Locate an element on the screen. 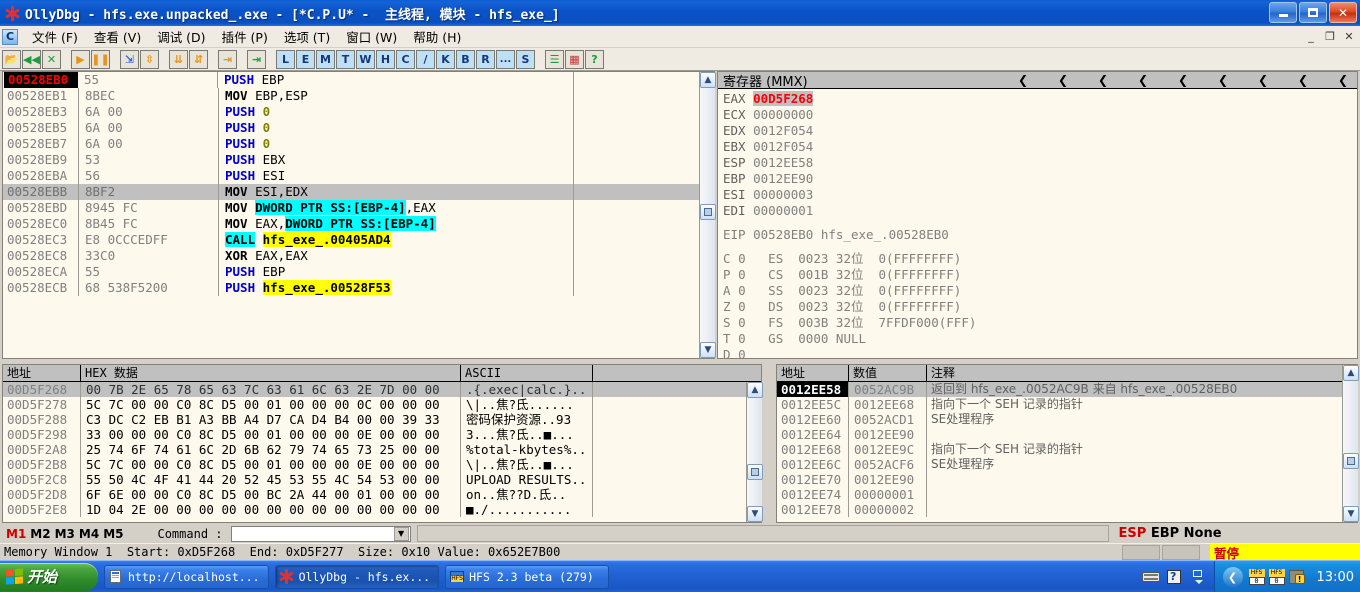 Image resolution: width=1360 pixels, height=592 pixels. toolbar-trace-into-button: ⇊ is located at coordinates (178, 59).